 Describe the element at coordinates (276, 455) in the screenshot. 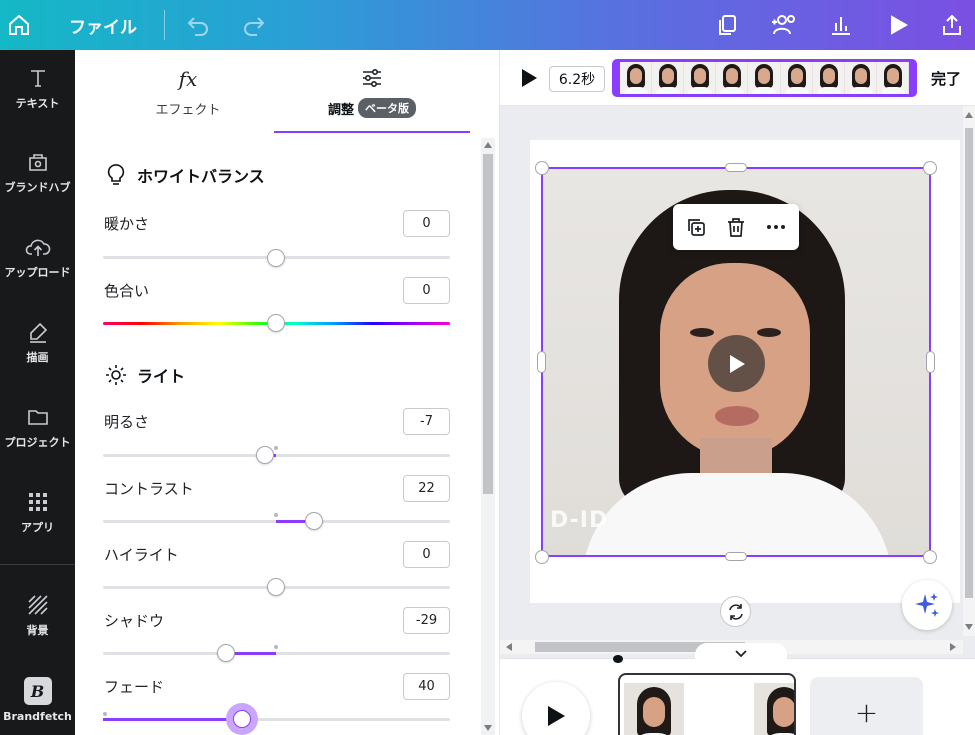

I see `brightness-slider-track` at that location.